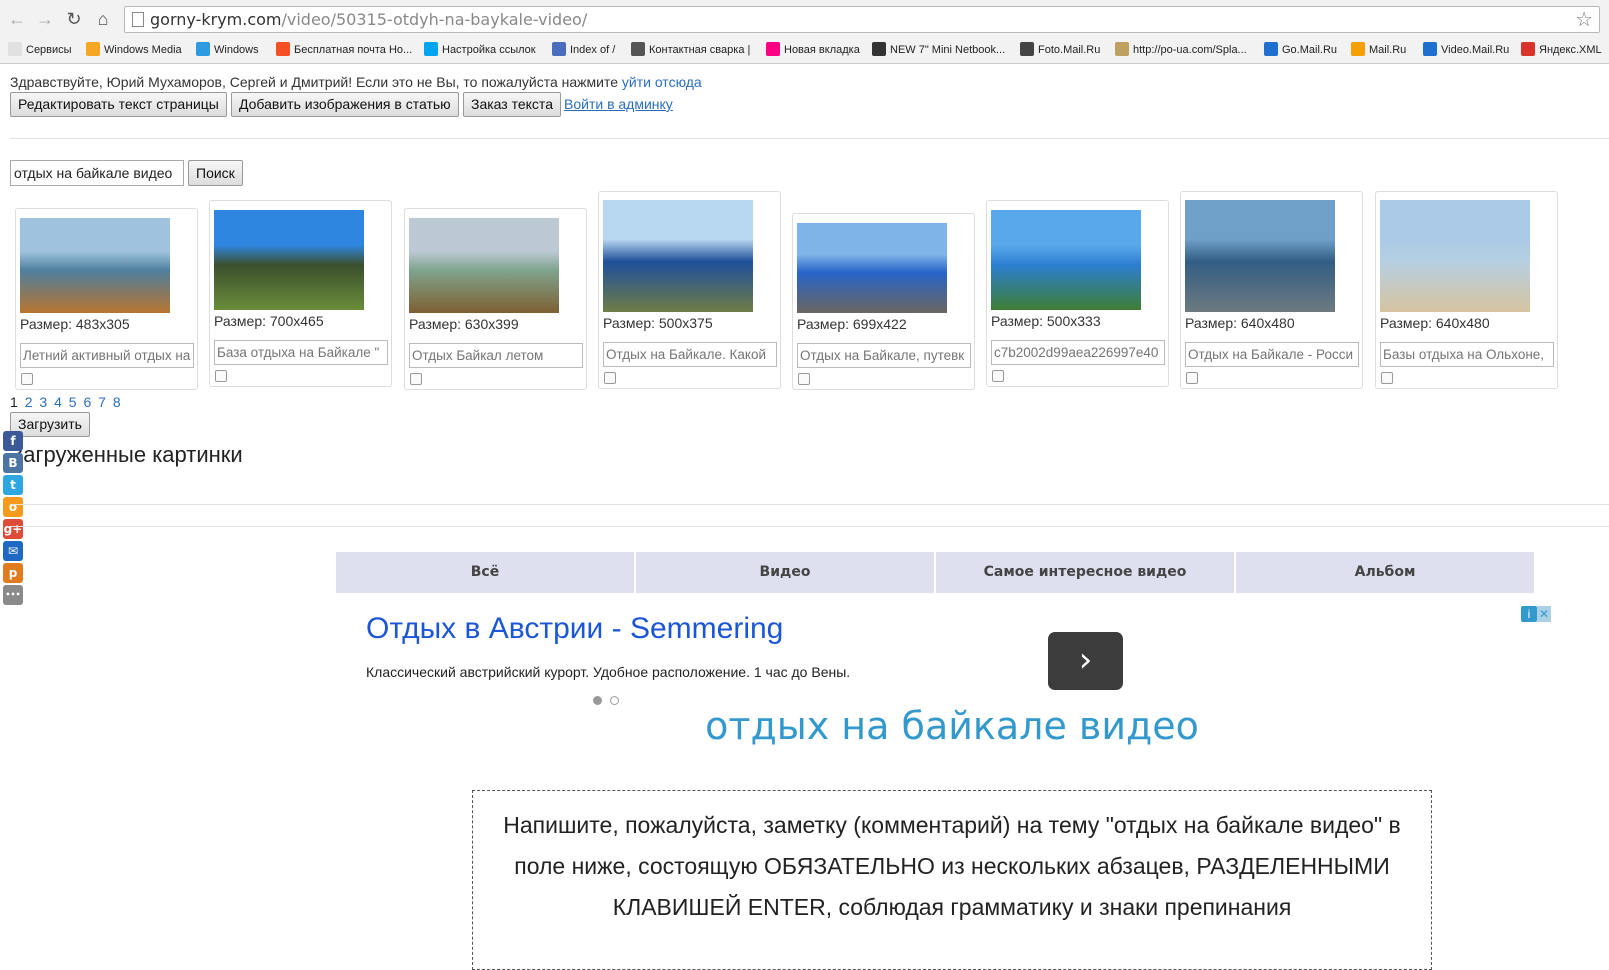  I want to click on add-images-button: Добавить изображения в статью, so click(345, 104).